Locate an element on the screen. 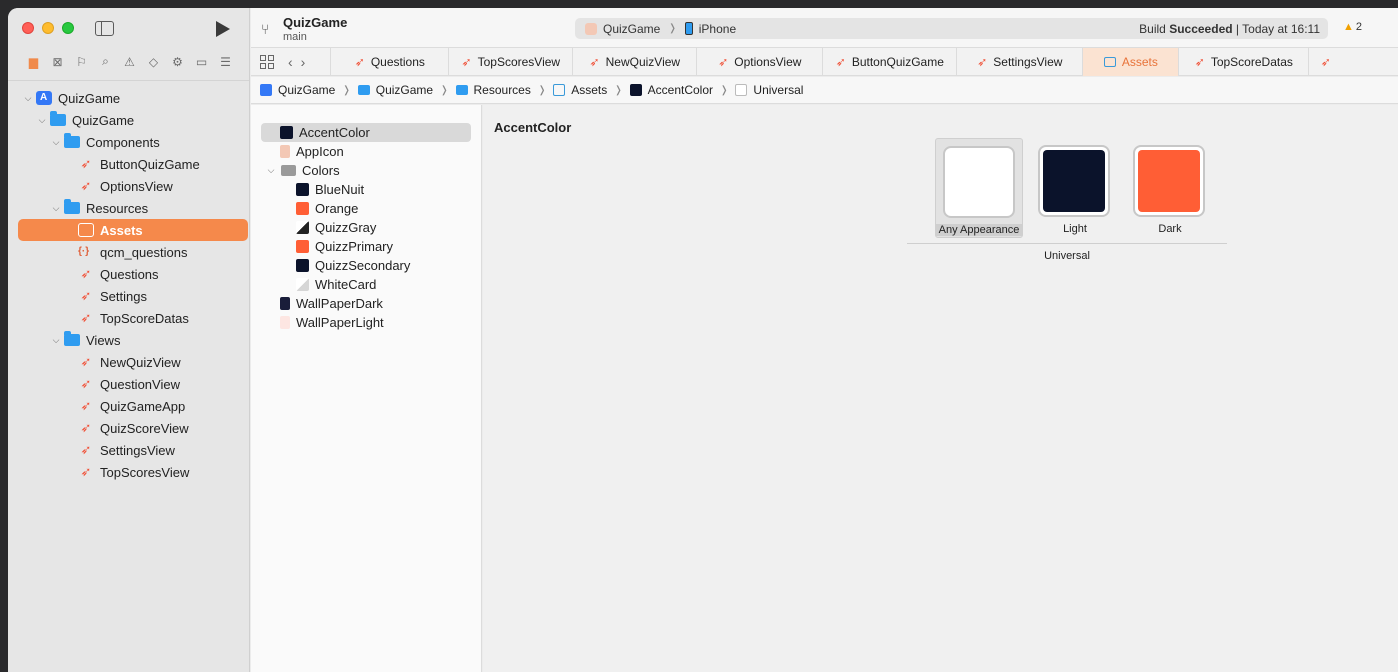 This screenshot has height=672, width=1398. jump-bar-item: AccentColor is located at coordinates (671, 90).